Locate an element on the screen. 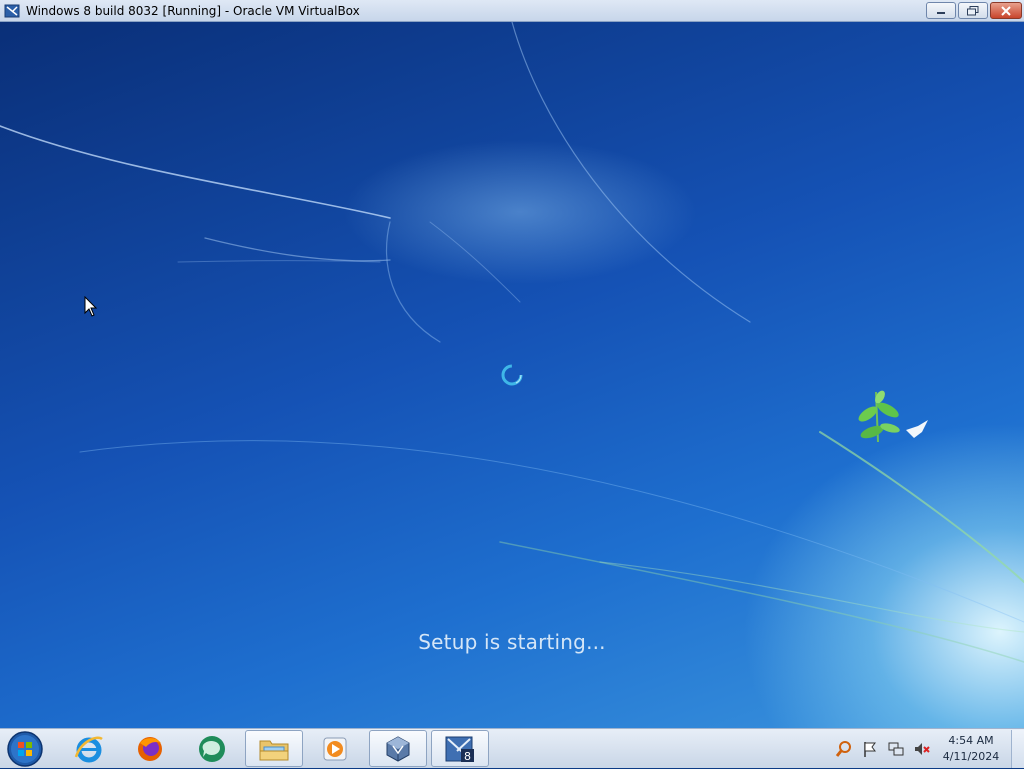 This screenshot has height=769, width=1024. close-button is located at coordinates (1006, 10).